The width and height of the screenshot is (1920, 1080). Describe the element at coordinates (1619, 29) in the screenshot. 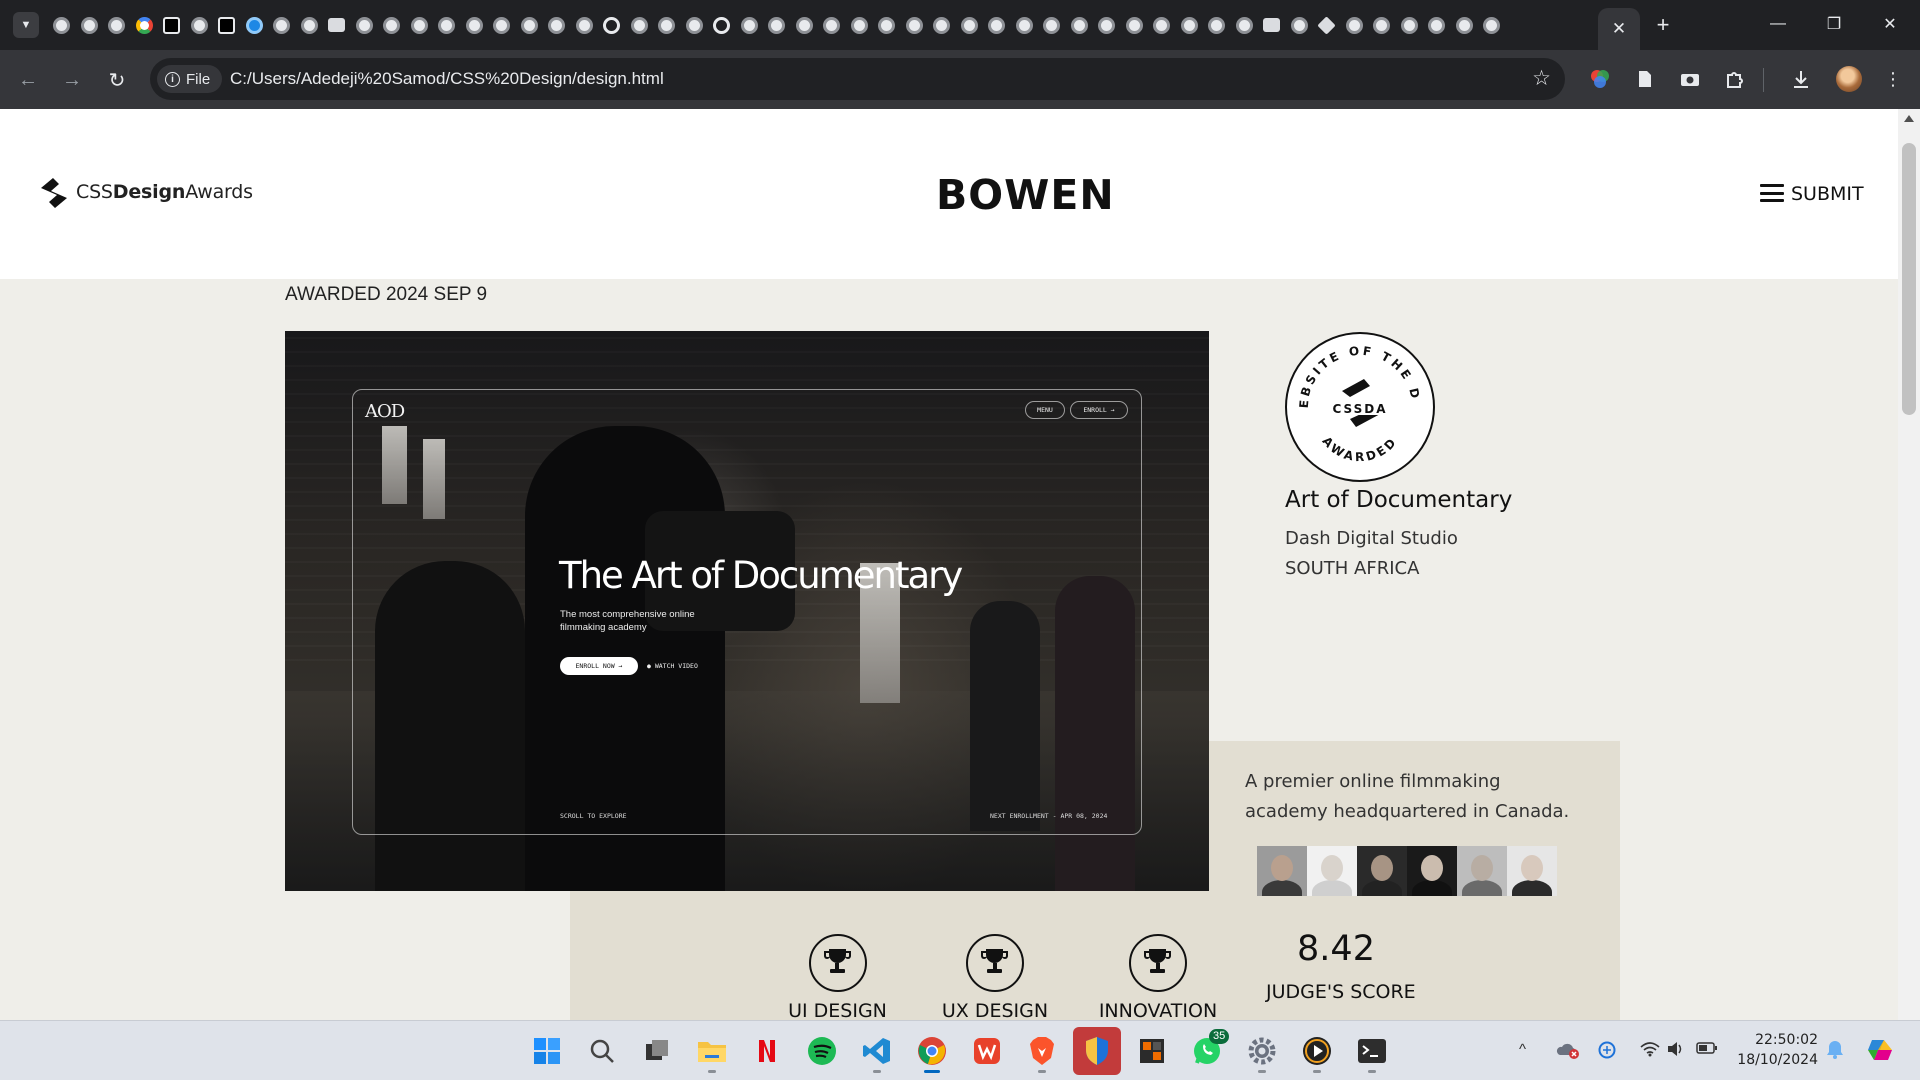

I see `active-tab-close-icon: ✕` at that location.